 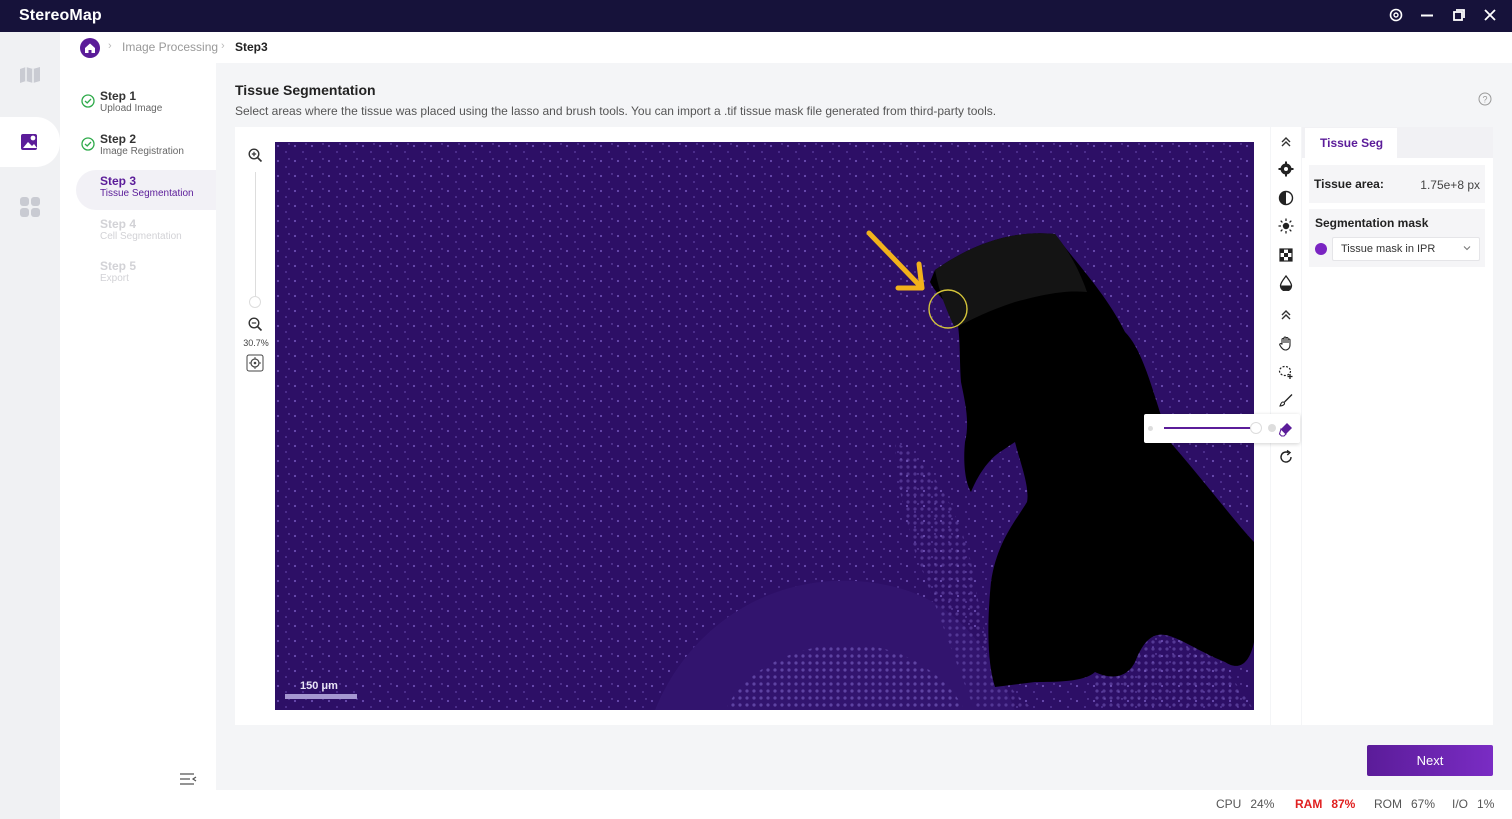 What do you see at coordinates (1286, 372) in the screenshot?
I see `lasso-add-icon` at bounding box center [1286, 372].